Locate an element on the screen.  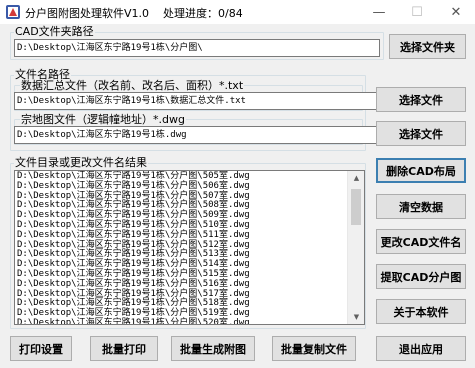
vertical-scrollbar: ▲ ▼ is located at coordinates (355, 247).